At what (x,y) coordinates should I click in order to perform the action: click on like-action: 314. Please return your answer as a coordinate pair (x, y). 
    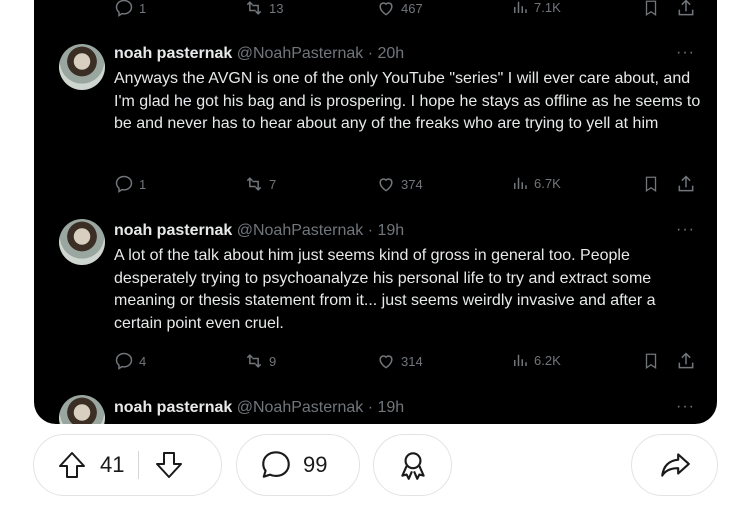
    Looking at the image, I should click on (399, 361).